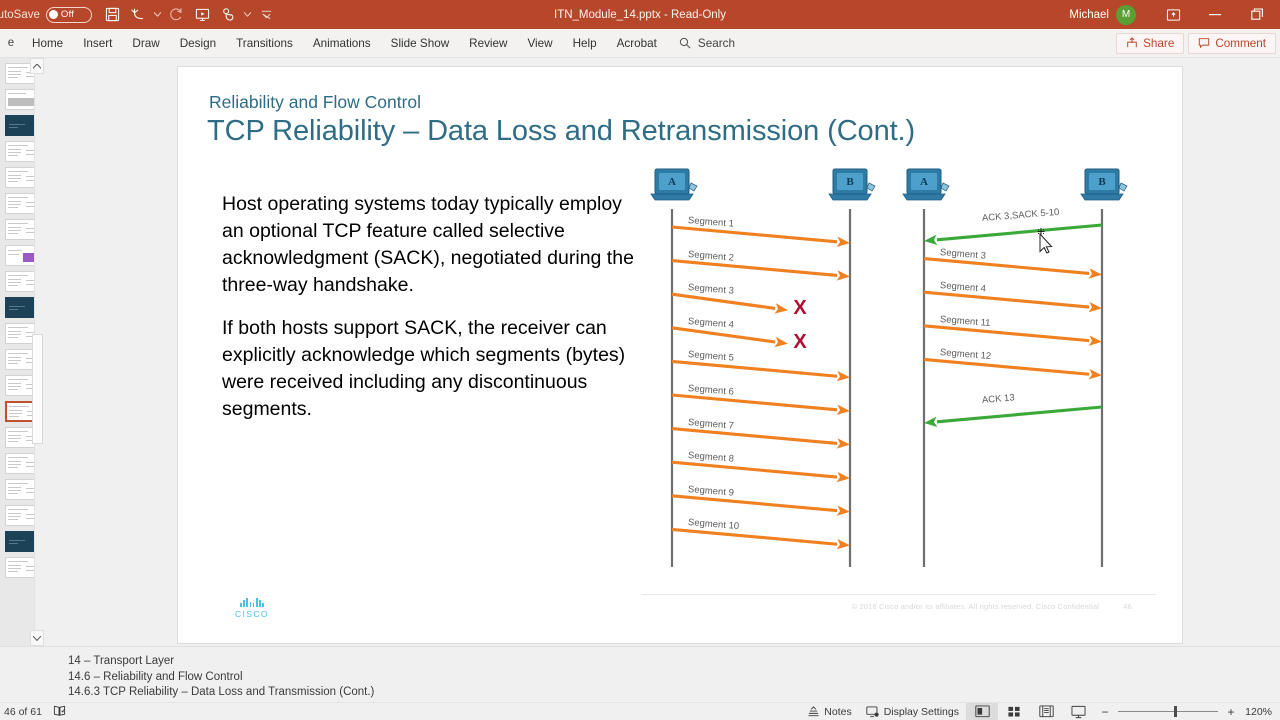  Describe the element at coordinates (488, 43) in the screenshot. I see `ribbon-tab-review: Review` at that location.